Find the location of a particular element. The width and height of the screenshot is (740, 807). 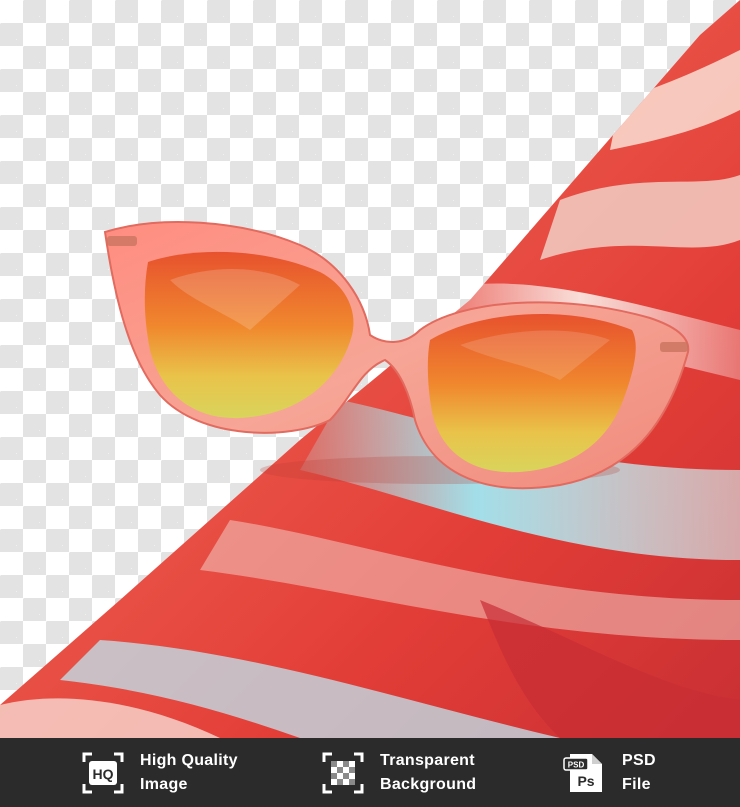

feature-line2: File is located at coordinates (636, 784).